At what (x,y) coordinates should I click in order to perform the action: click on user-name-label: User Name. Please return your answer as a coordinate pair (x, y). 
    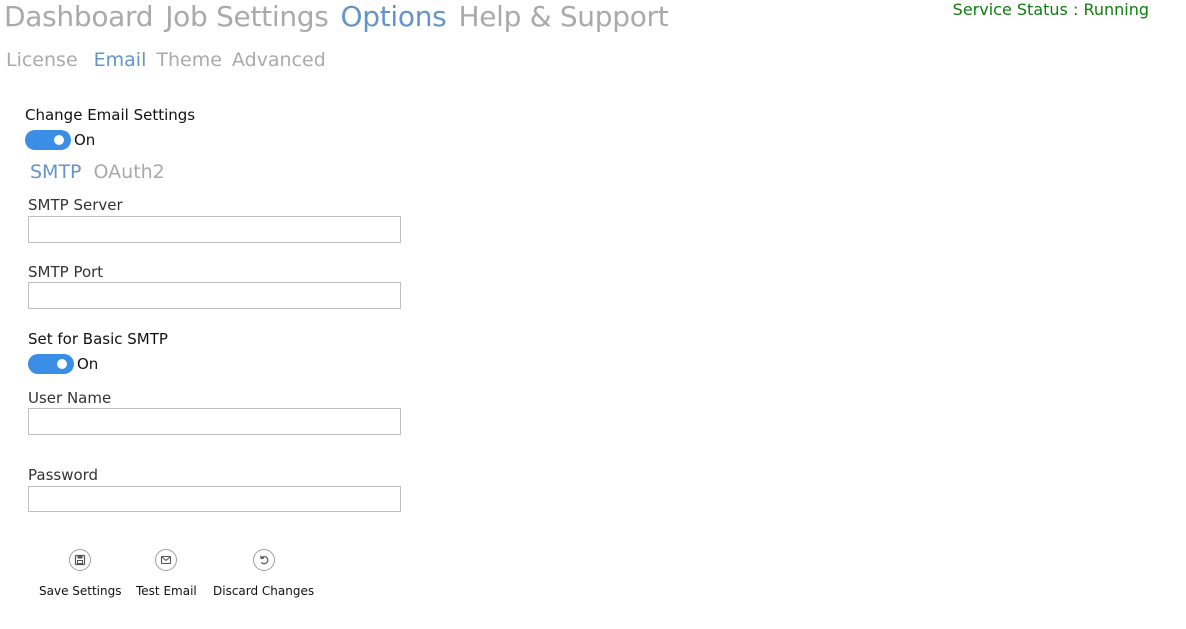
    Looking at the image, I should click on (70, 398).